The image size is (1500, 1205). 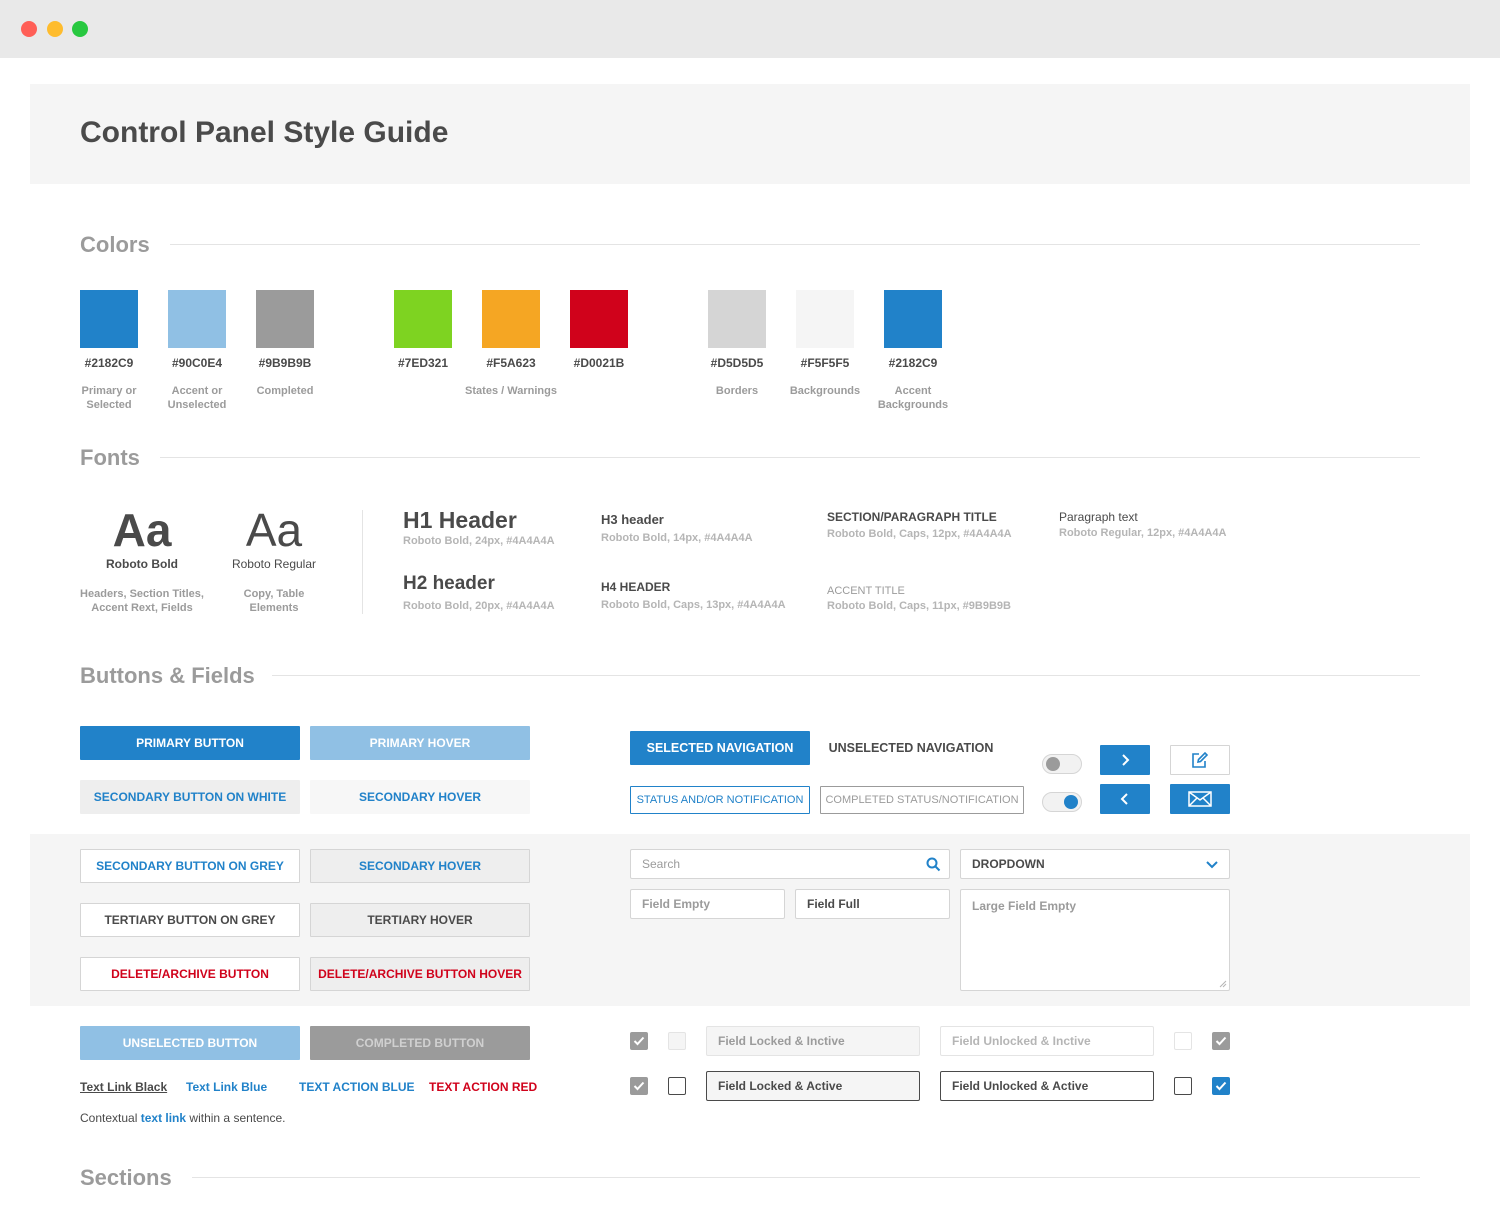 I want to click on font-usage-line: Headers, Section Titles,, so click(x=142, y=594).